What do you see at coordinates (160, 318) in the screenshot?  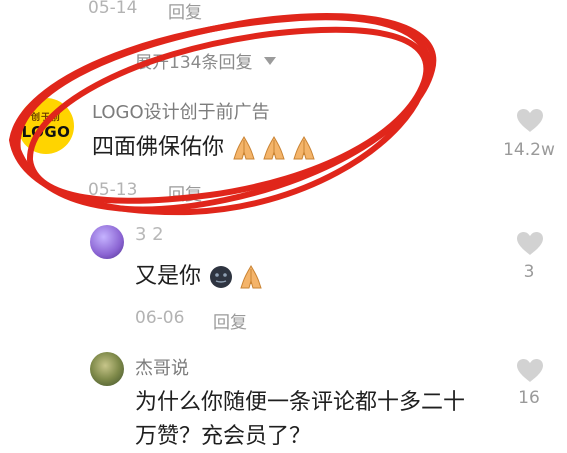 I see `comment-date: 06-06` at bounding box center [160, 318].